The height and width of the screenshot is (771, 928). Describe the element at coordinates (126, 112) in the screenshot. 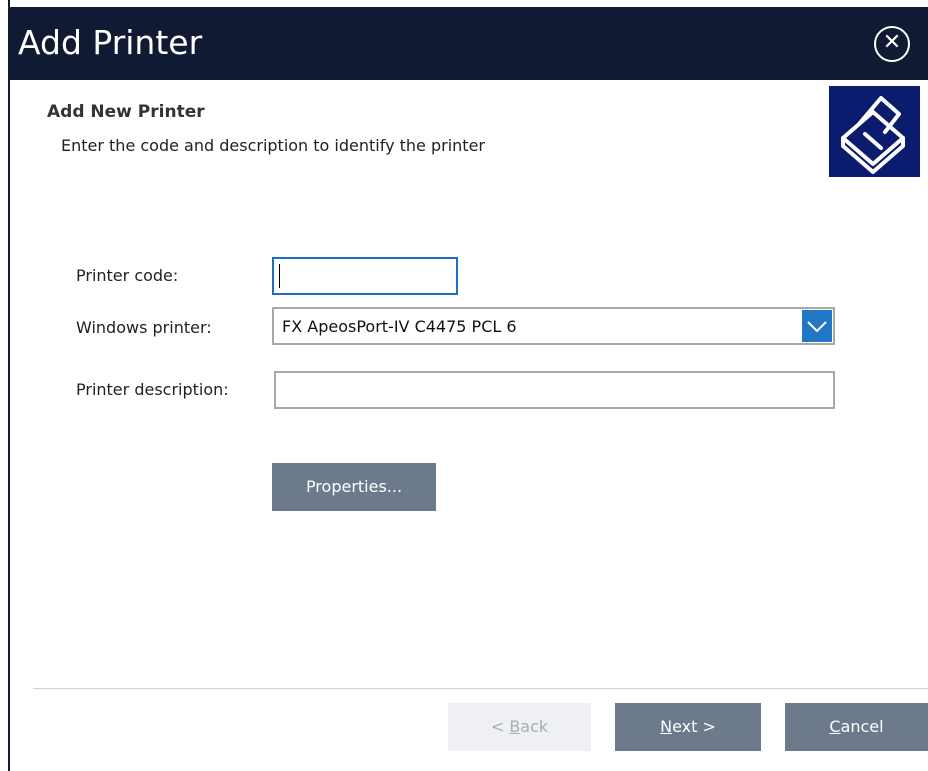

I see `page-heading: Add New Printer` at that location.